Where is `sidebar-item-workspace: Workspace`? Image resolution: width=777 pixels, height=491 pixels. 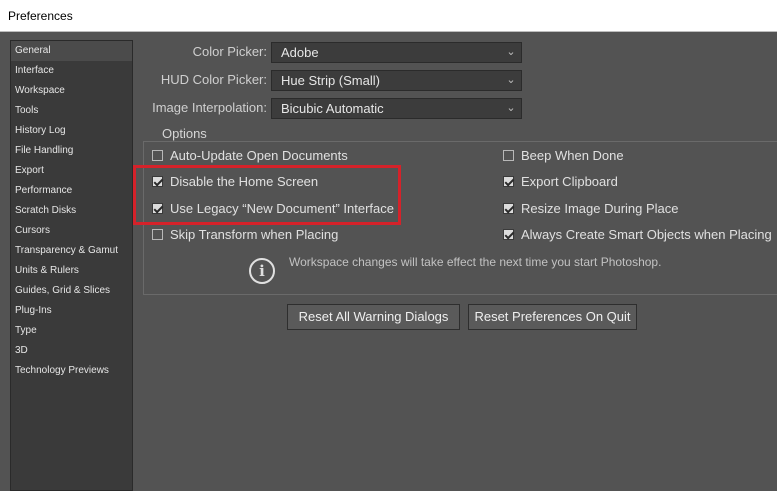 sidebar-item-workspace: Workspace is located at coordinates (71, 91).